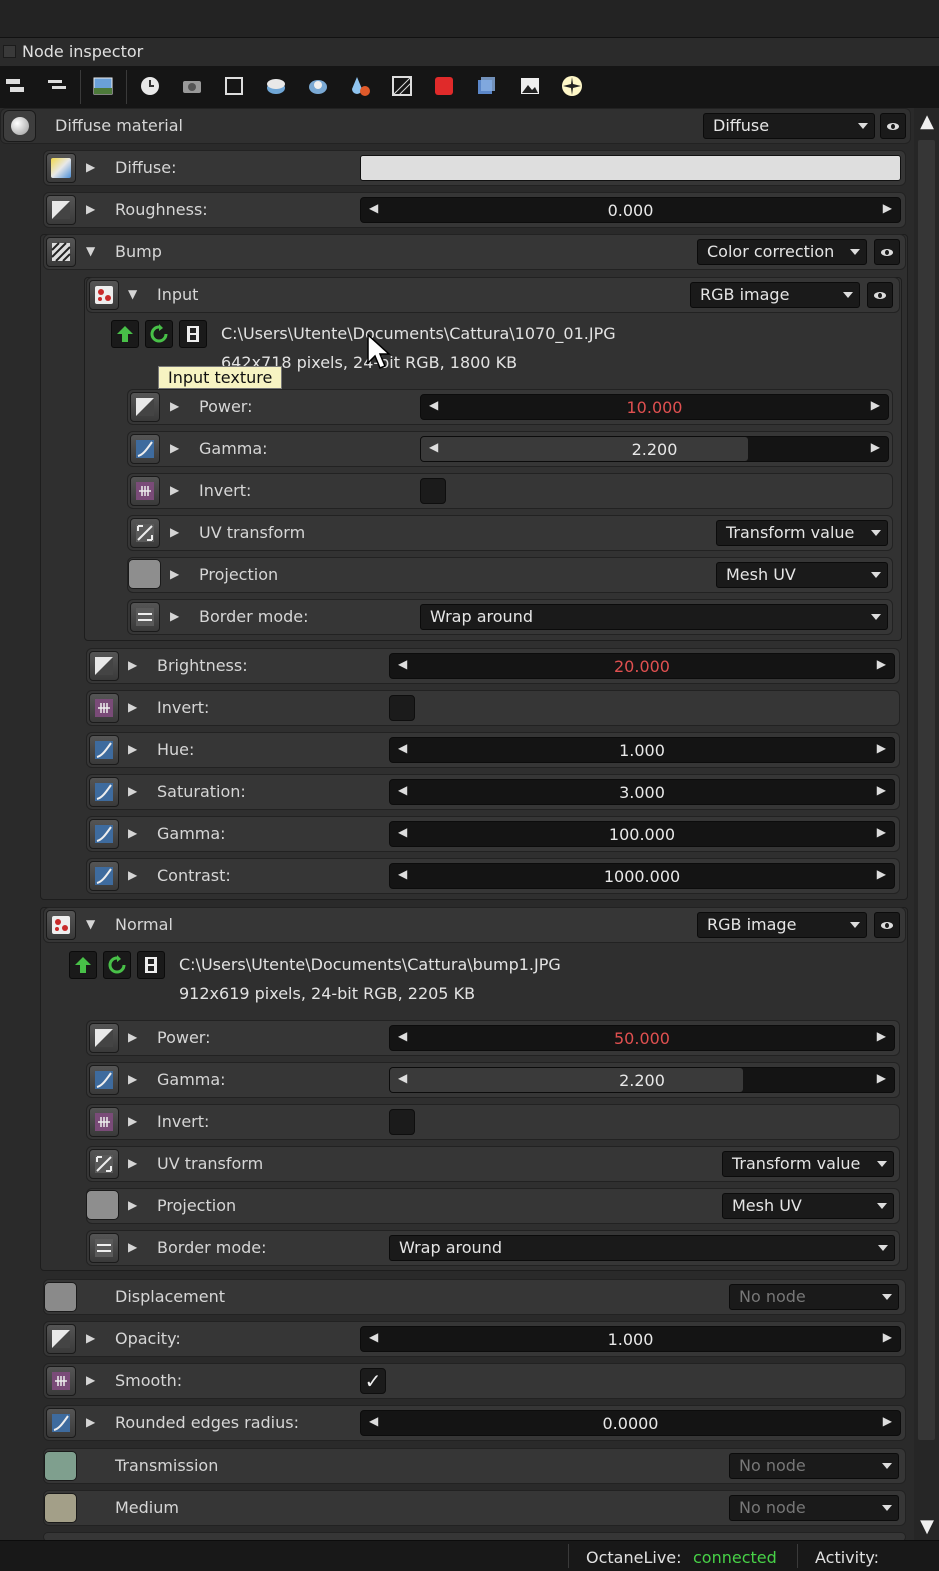 The height and width of the screenshot is (1571, 939). I want to click on input-border-select: Wrap around, so click(654, 617).